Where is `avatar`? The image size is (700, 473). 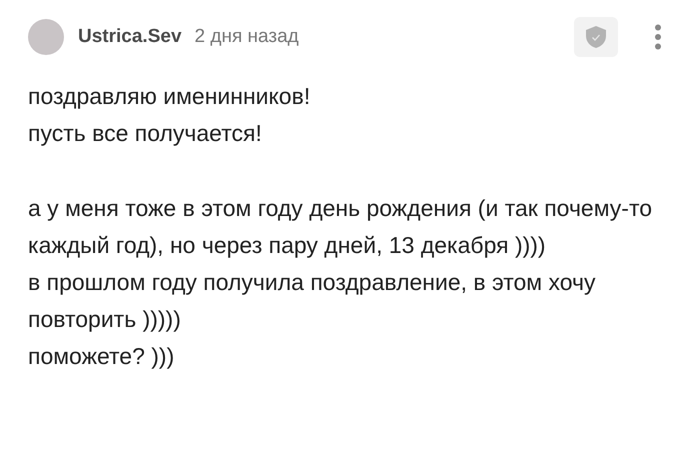 avatar is located at coordinates (46, 37).